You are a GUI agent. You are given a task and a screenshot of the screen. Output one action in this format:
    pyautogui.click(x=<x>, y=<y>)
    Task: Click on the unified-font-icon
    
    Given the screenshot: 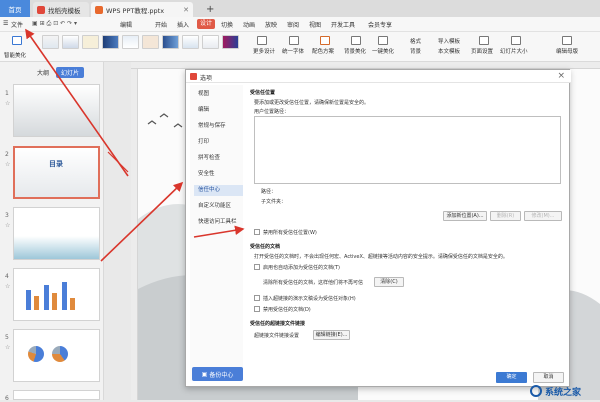 What is the action you would take?
    pyautogui.click(x=294, y=40)
    